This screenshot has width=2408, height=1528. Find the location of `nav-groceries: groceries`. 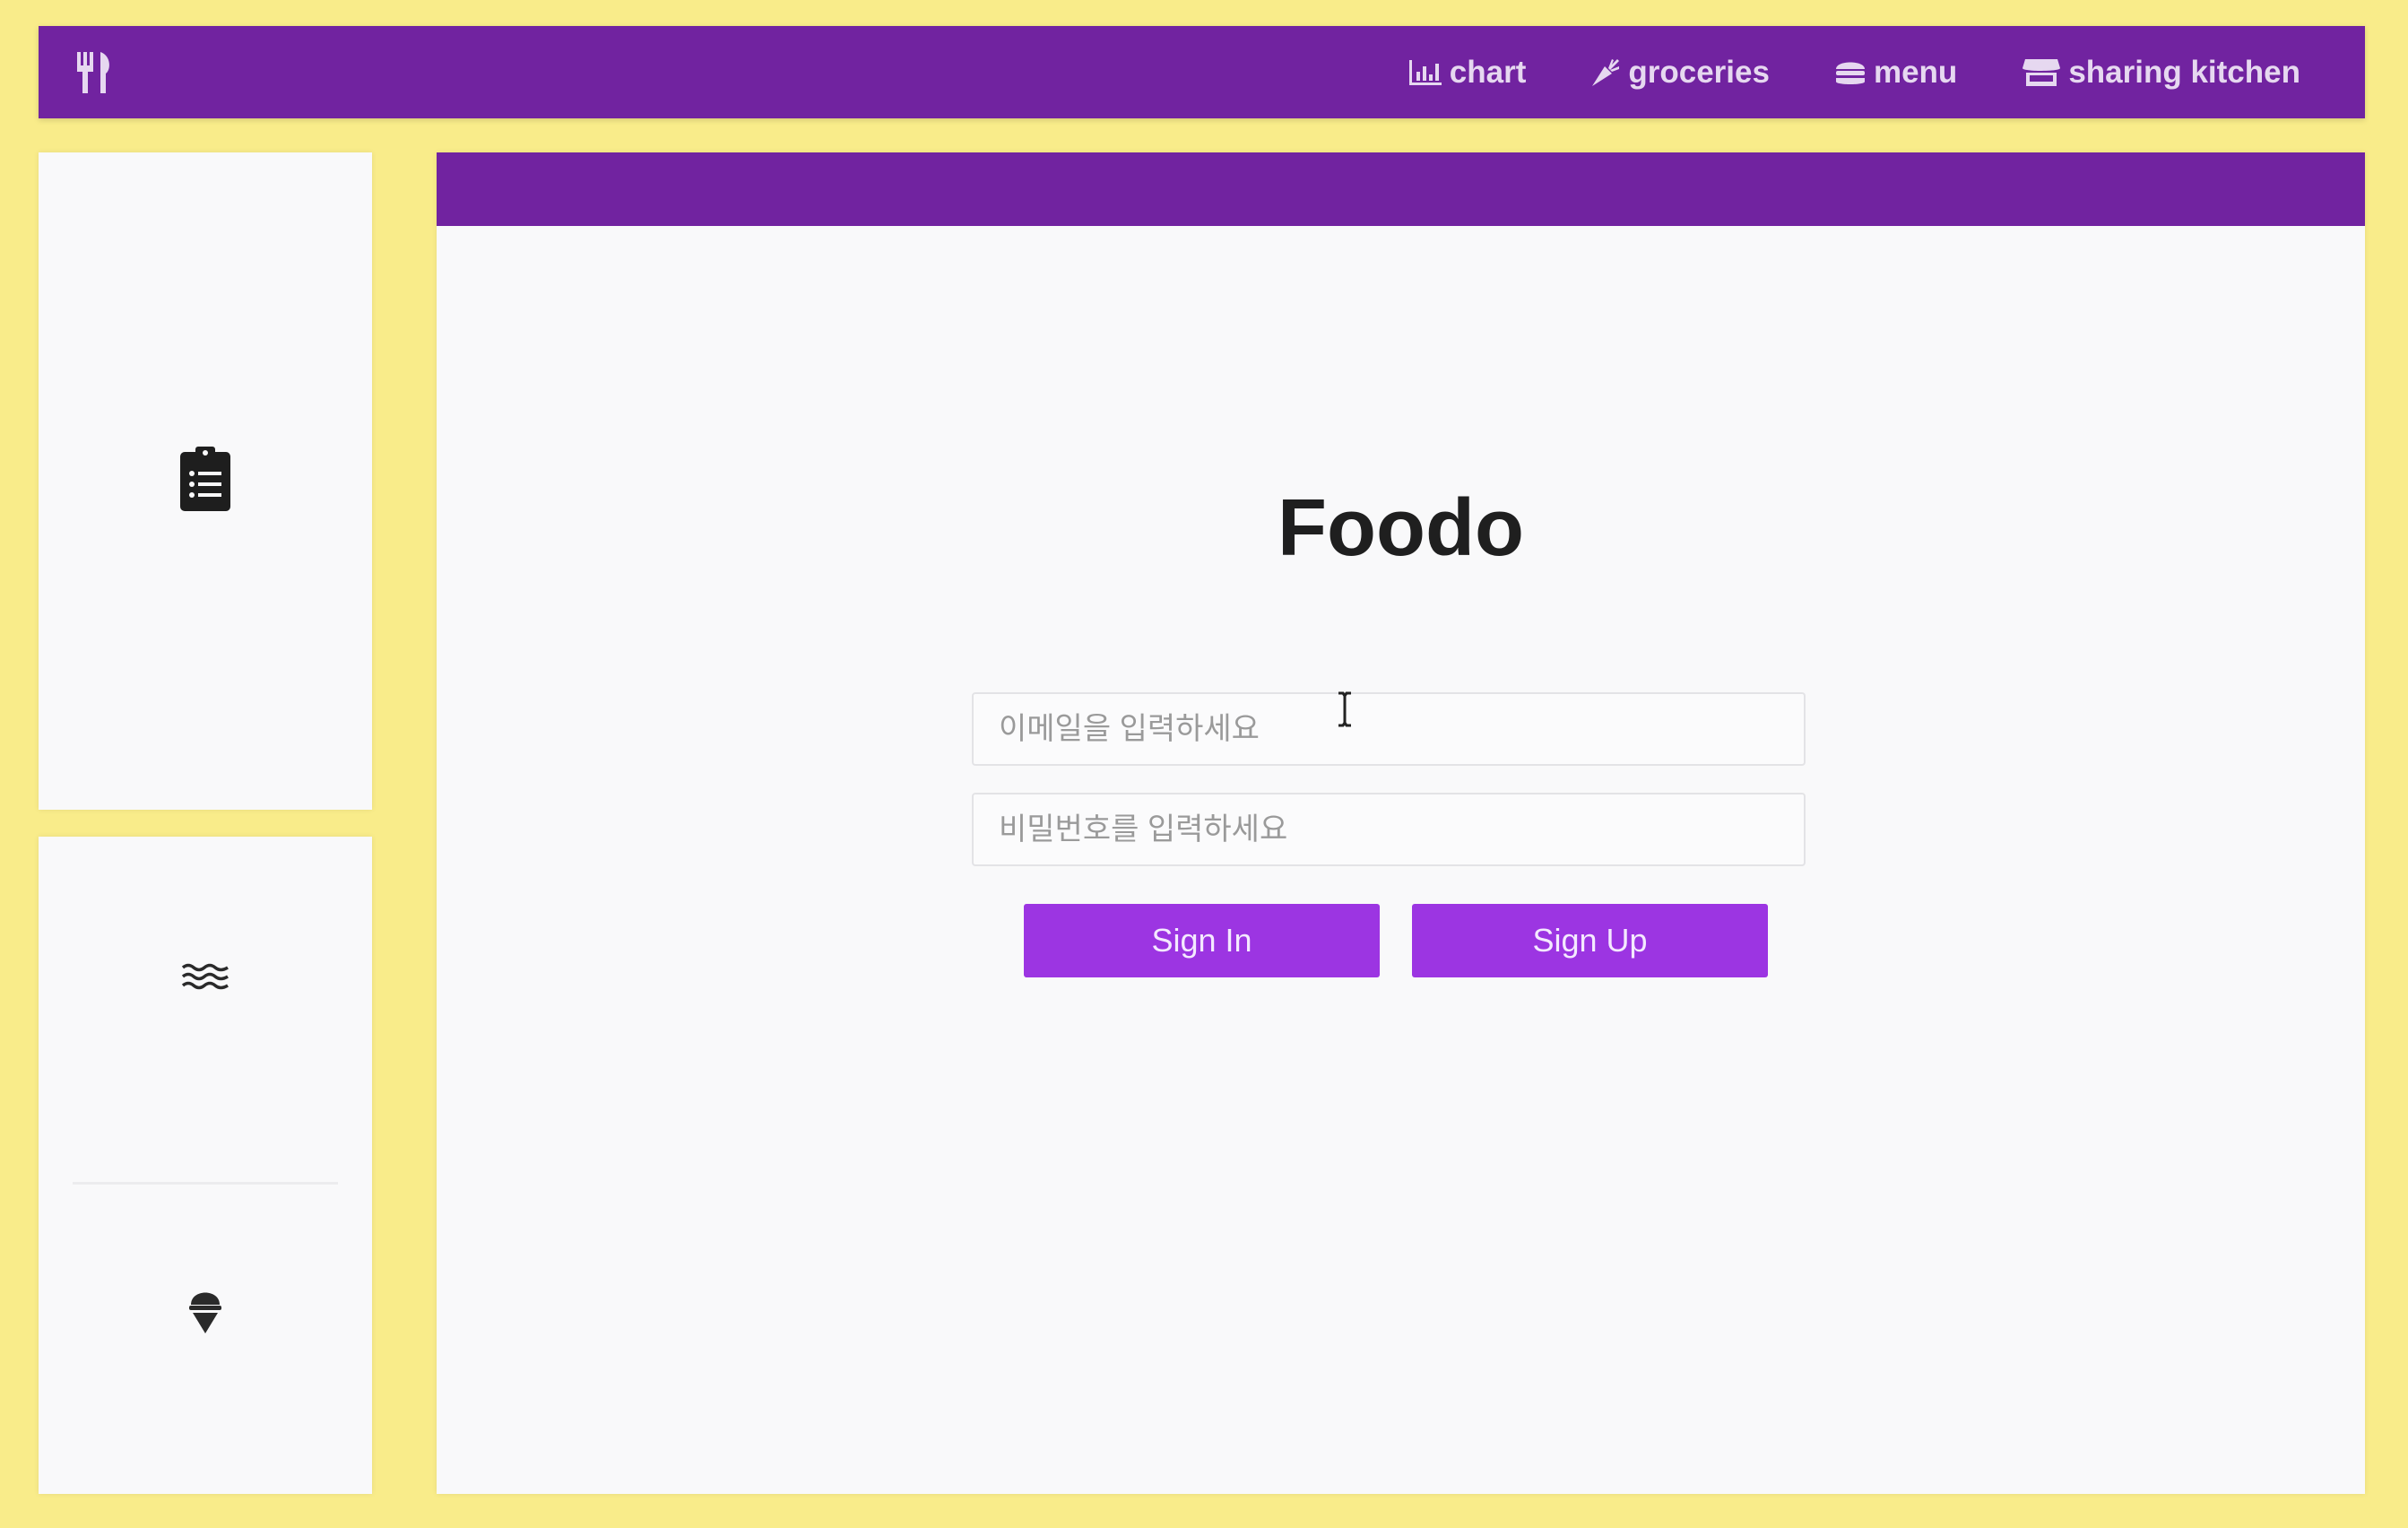

nav-groceries: groceries is located at coordinates (1680, 73).